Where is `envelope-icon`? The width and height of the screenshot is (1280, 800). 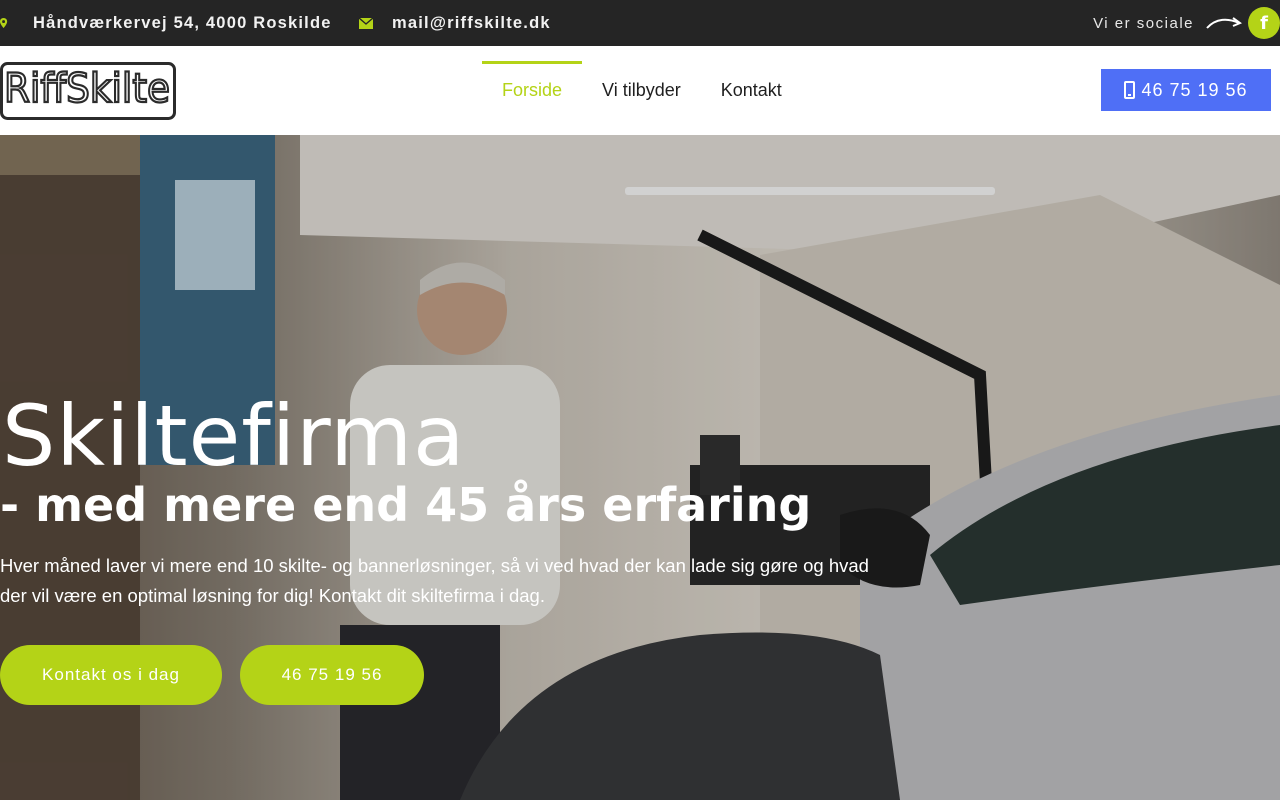 envelope-icon is located at coordinates (366, 23).